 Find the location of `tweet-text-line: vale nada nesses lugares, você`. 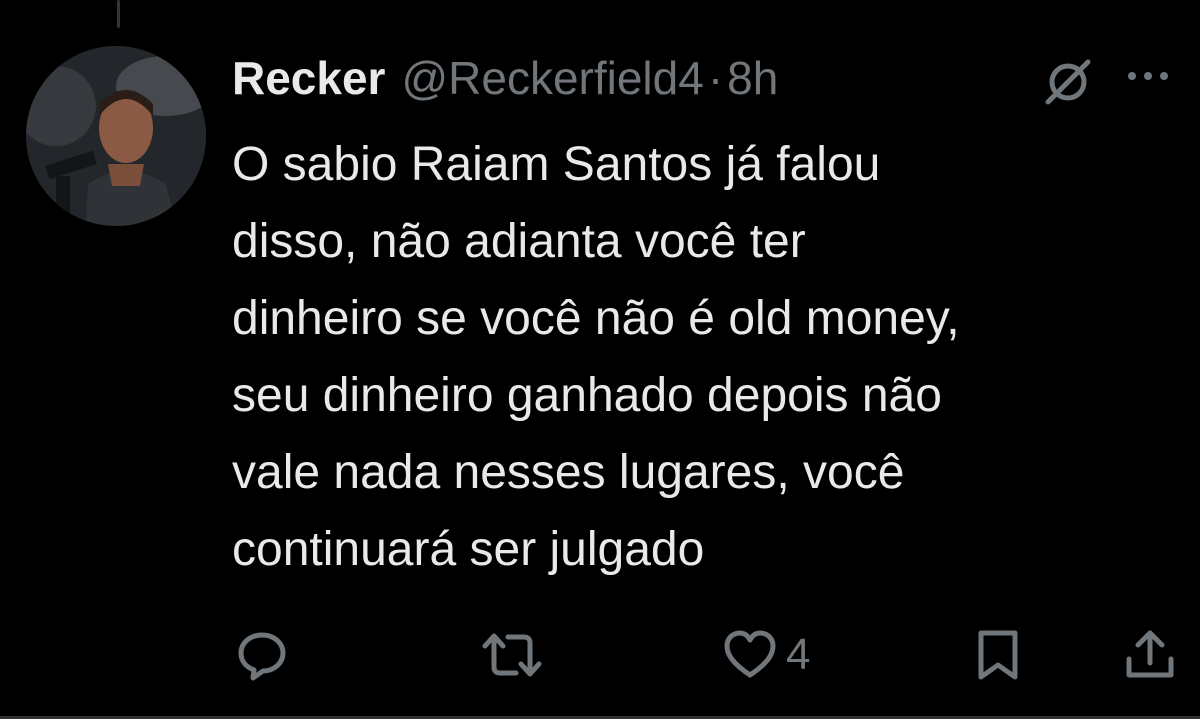

tweet-text-line: vale nada nesses lugares, você is located at coordinates (568, 472).